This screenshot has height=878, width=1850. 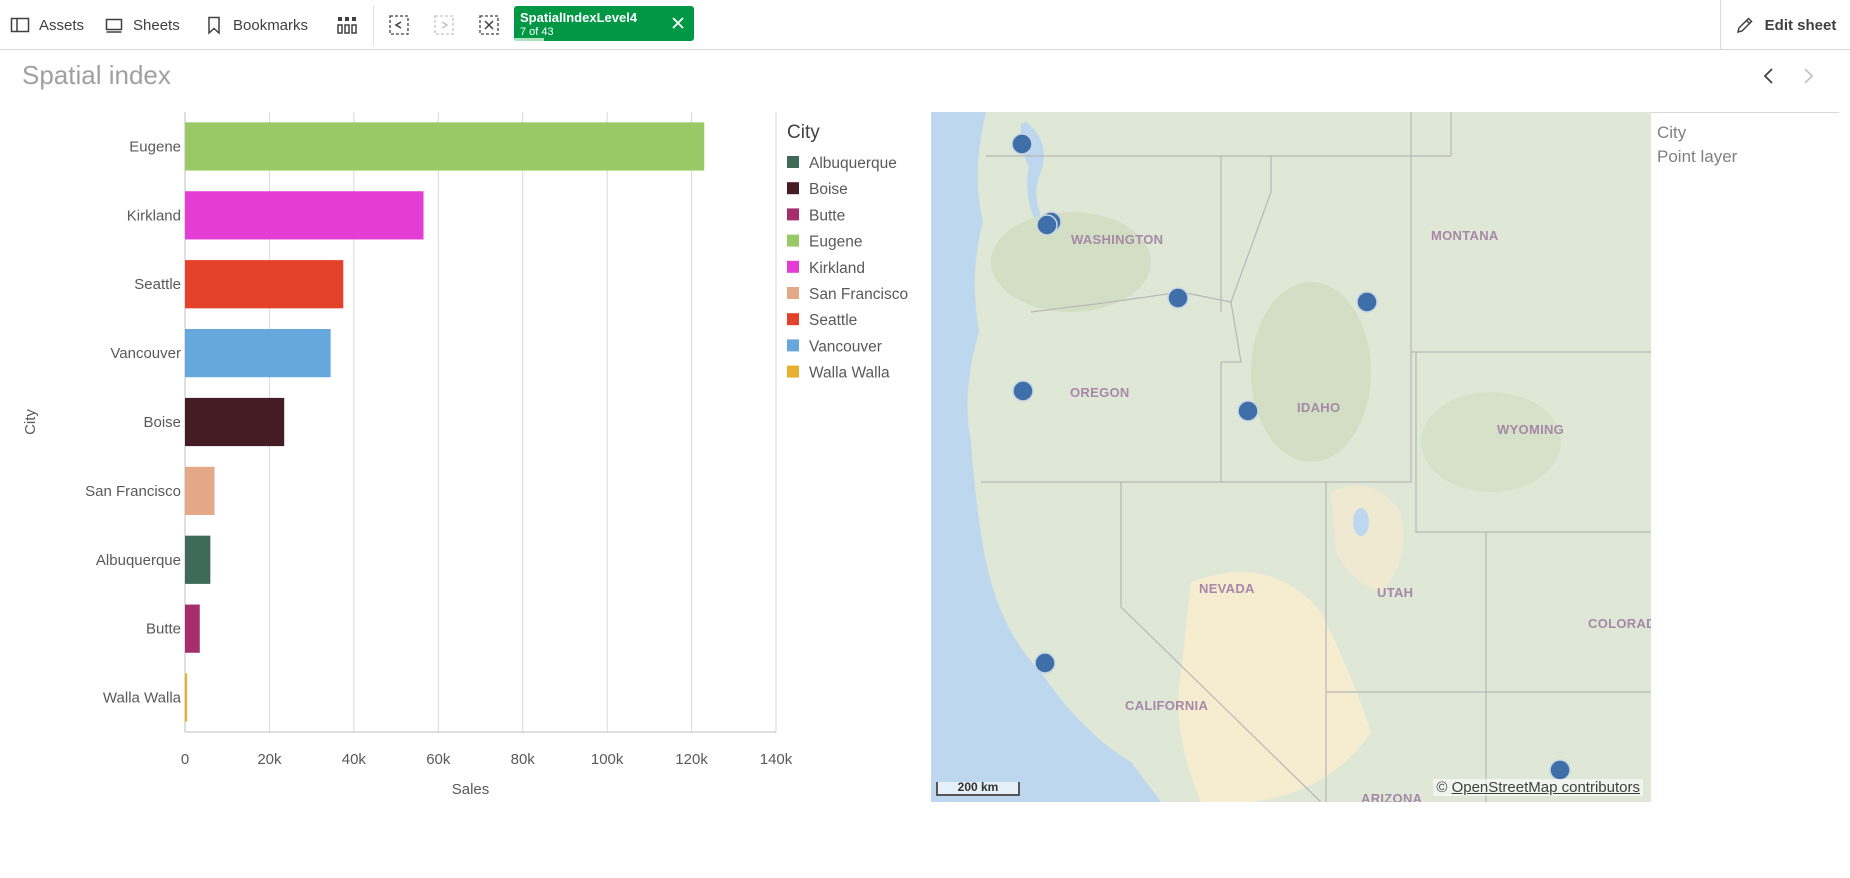 What do you see at coordinates (1167, 705) in the screenshot?
I see `state-label-california: CALIFORNIA` at bounding box center [1167, 705].